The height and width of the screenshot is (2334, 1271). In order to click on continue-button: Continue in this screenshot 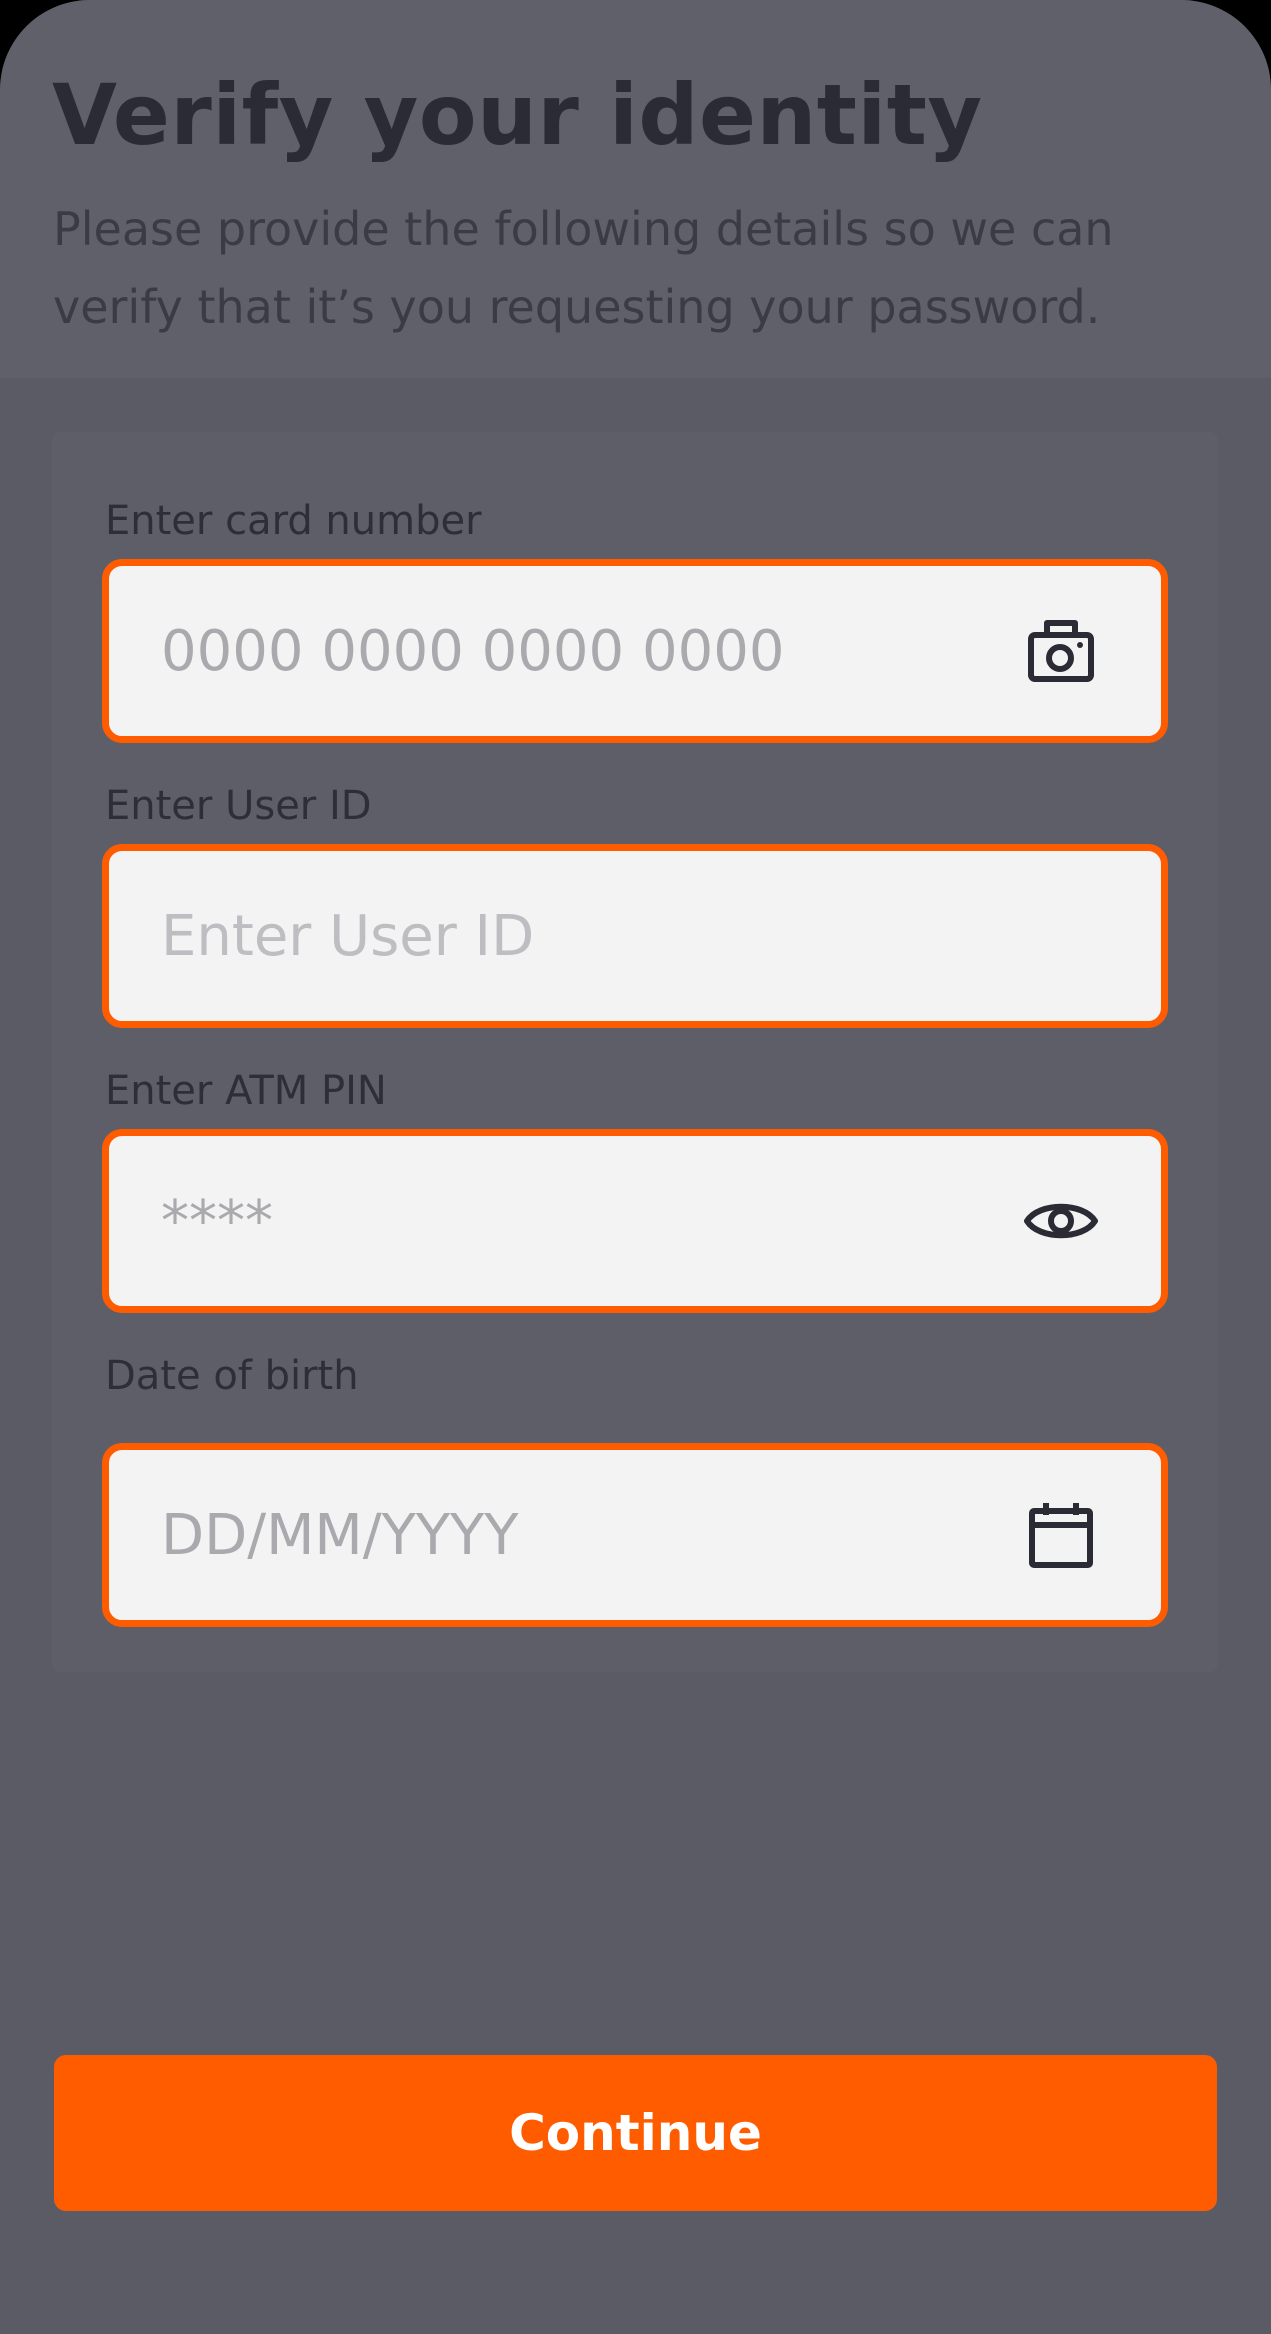, I will do `click(635, 2133)`.